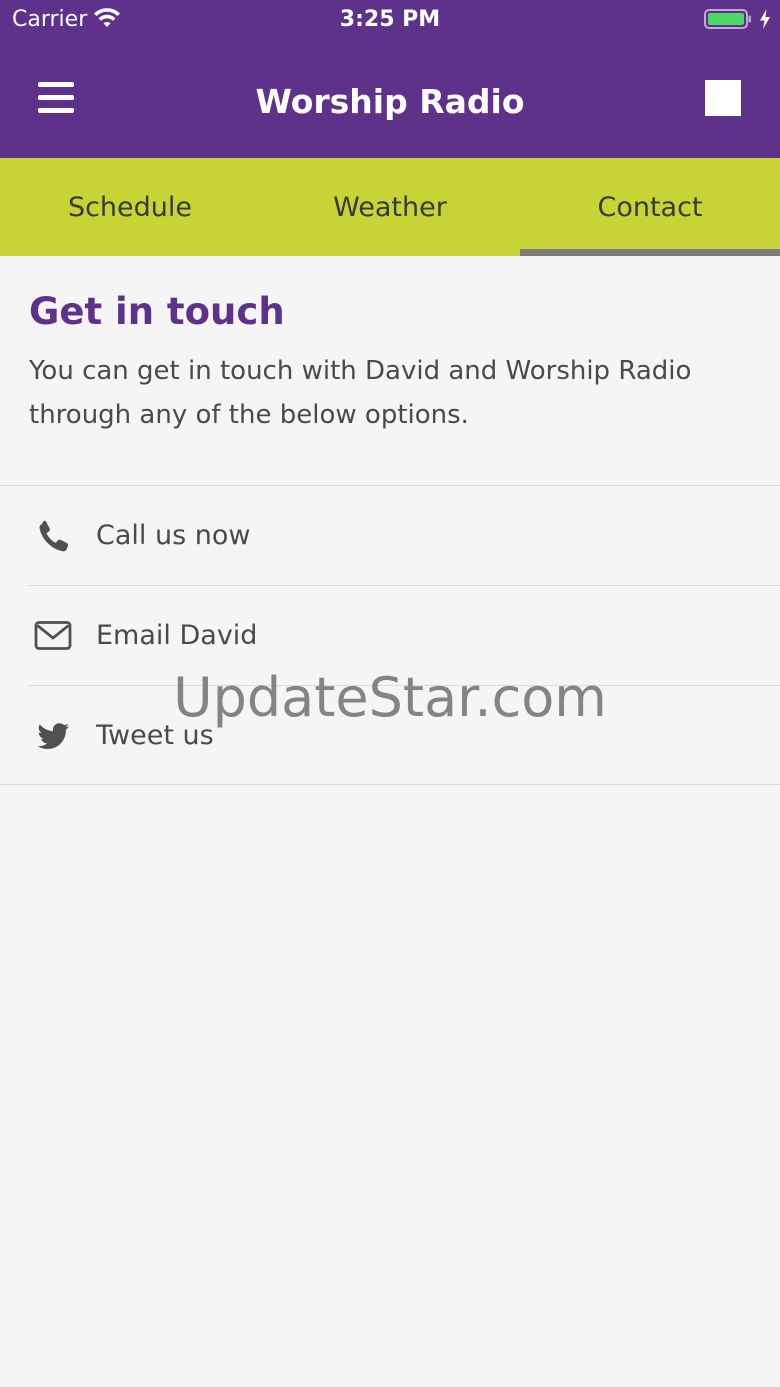  I want to click on watermark: UpdateStar.com, so click(390, 697).